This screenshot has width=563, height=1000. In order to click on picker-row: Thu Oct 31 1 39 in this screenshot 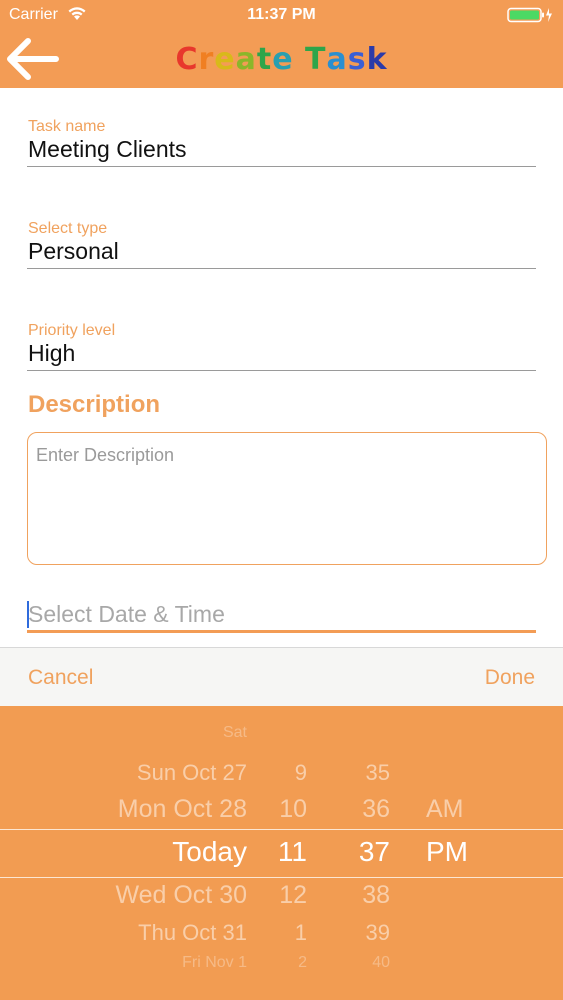, I will do `click(281, 934)`.